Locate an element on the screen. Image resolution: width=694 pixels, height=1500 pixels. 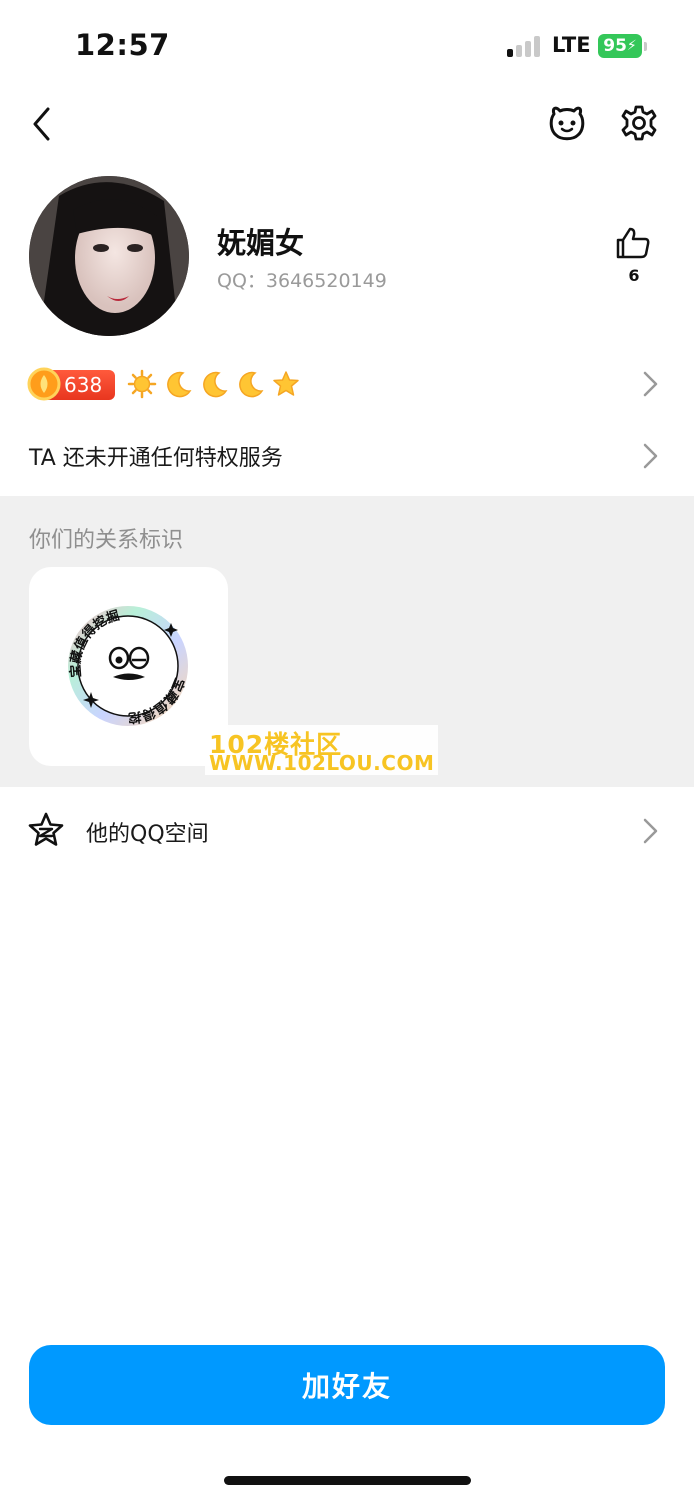
pet-button is located at coordinates (567, 123).